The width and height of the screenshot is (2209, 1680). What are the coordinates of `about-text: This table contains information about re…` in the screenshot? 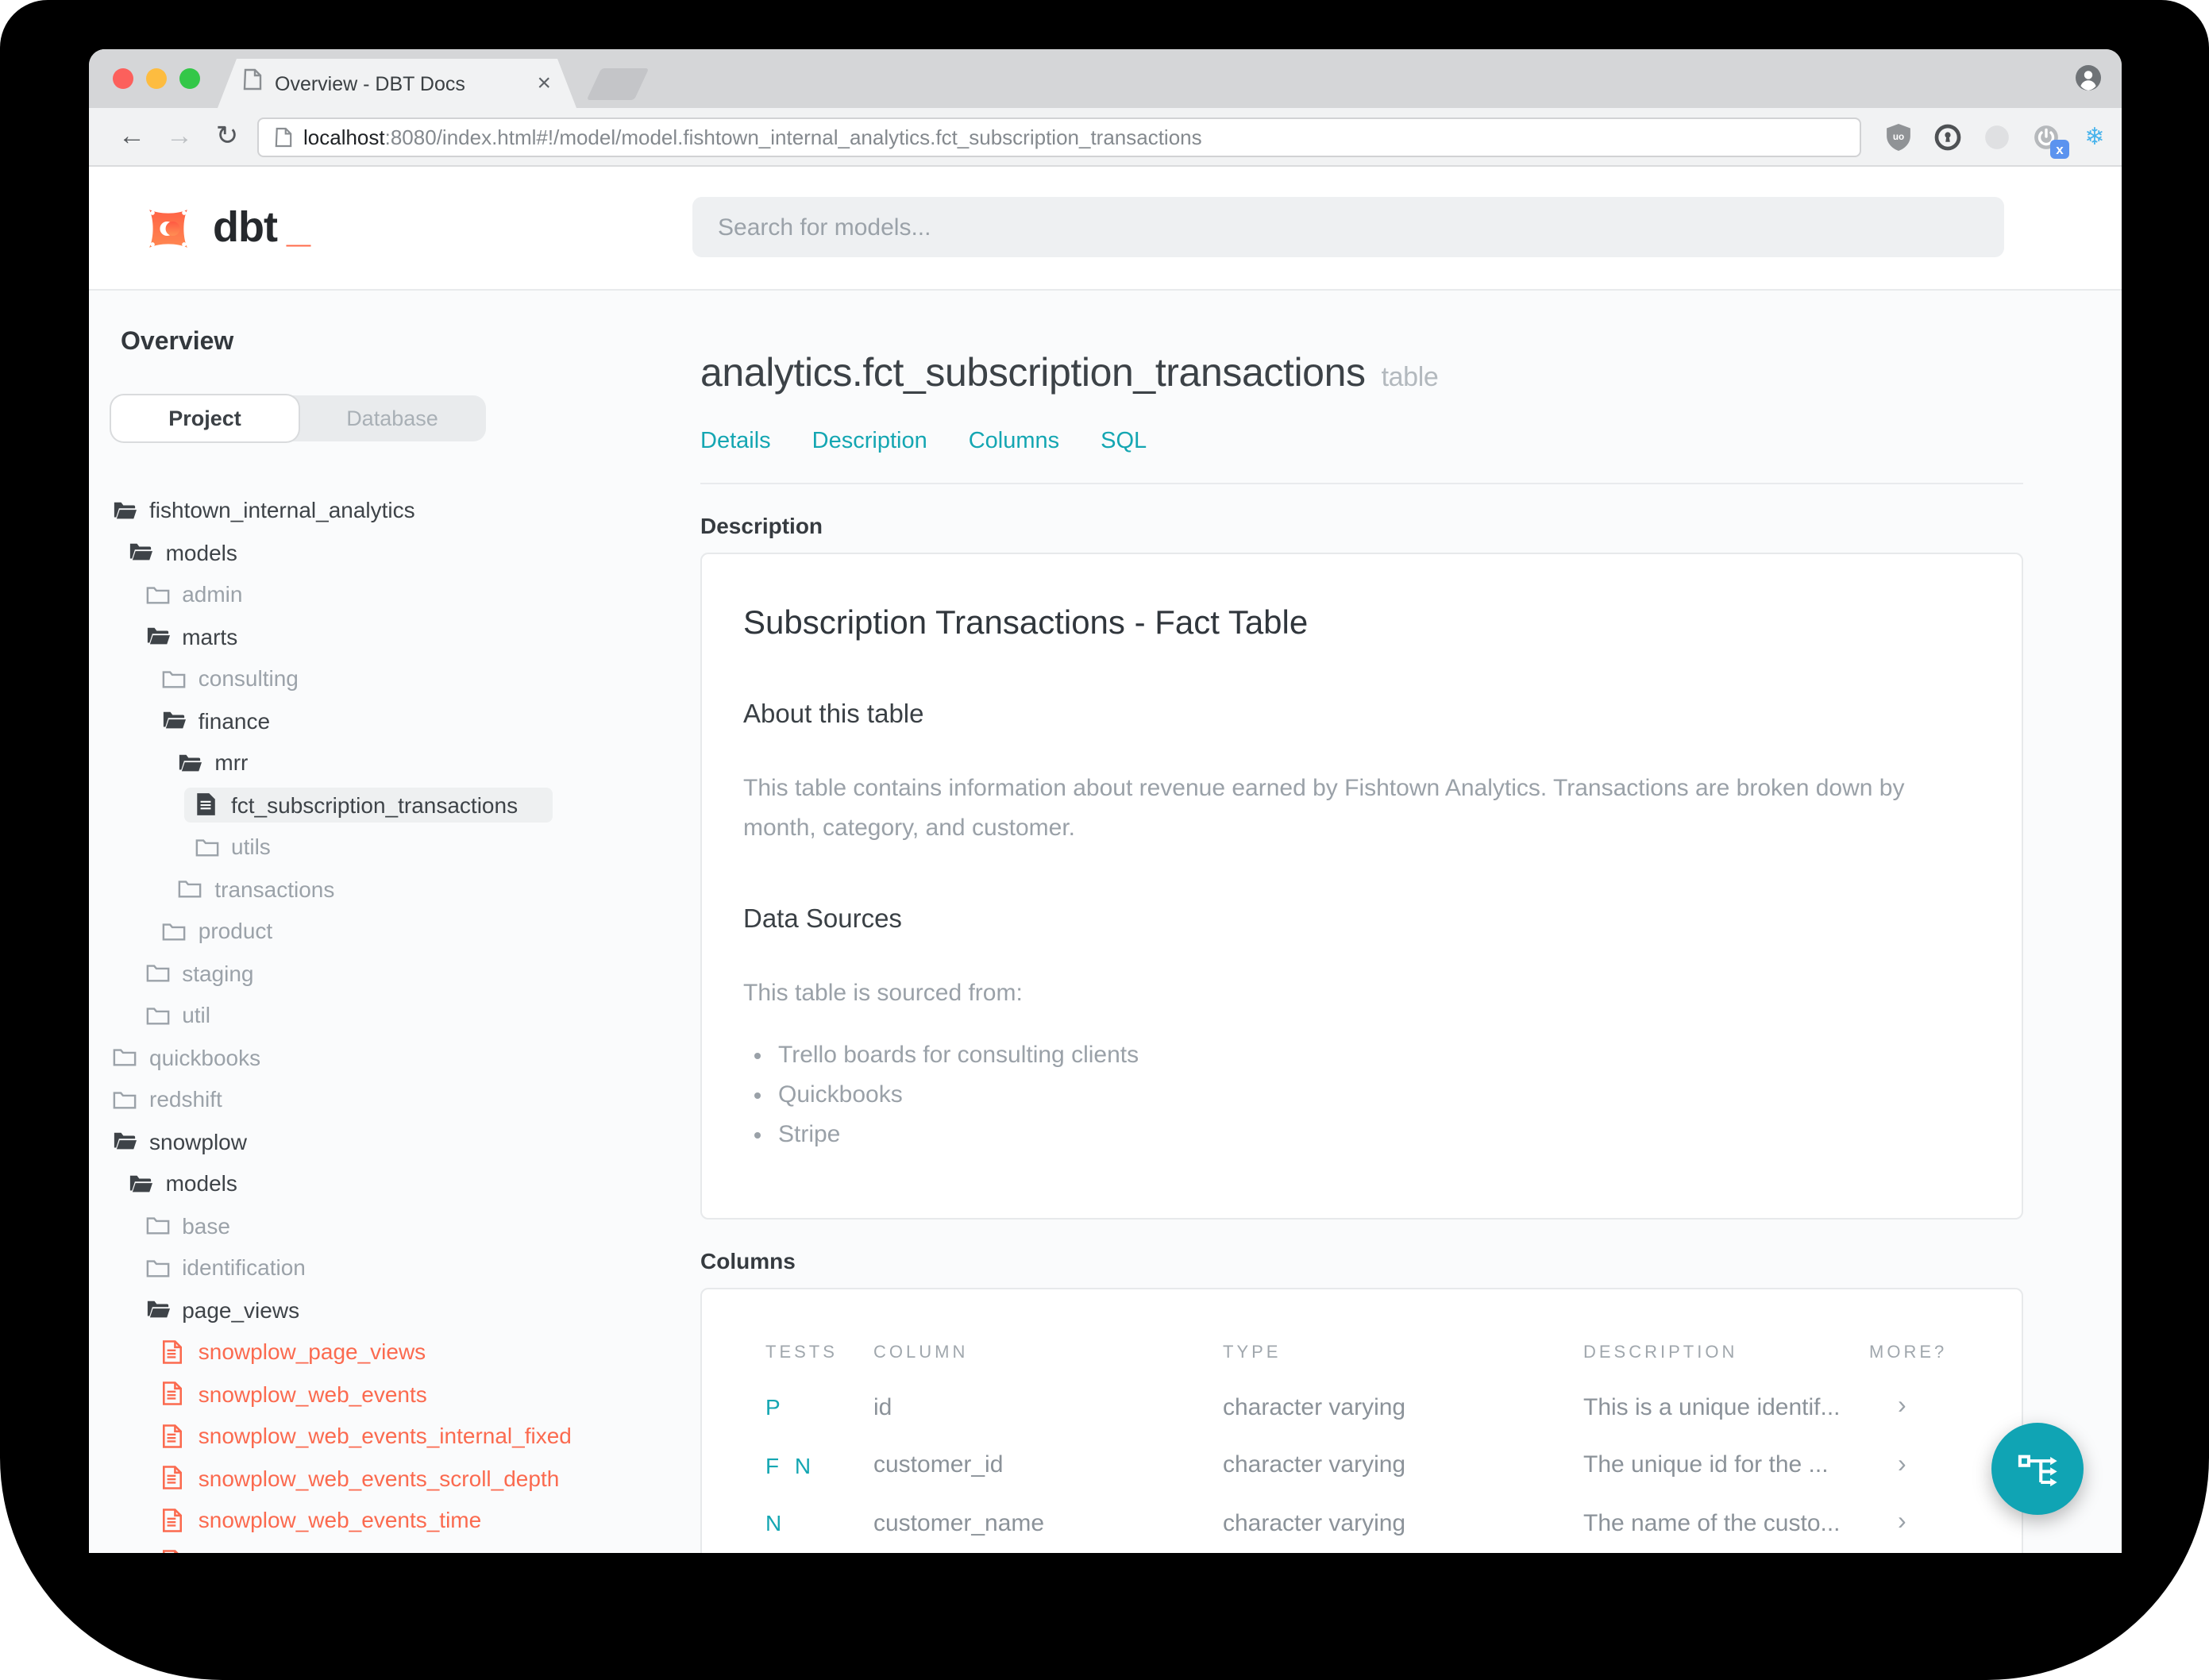 It's located at (1324, 808).